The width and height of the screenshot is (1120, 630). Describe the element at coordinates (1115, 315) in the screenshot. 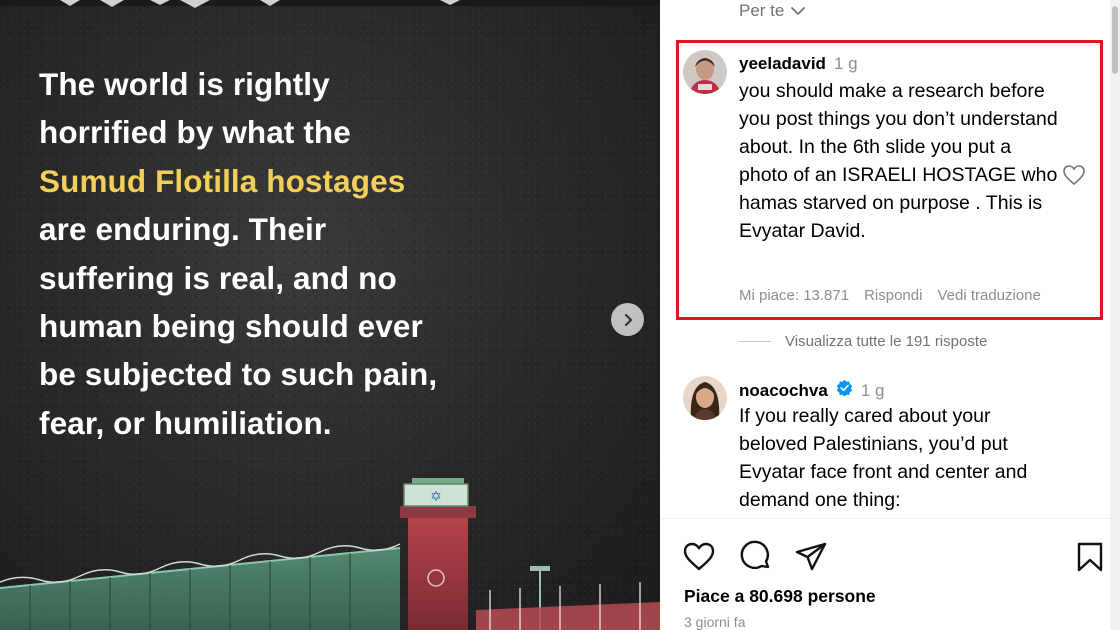

I see `scrollbar` at that location.